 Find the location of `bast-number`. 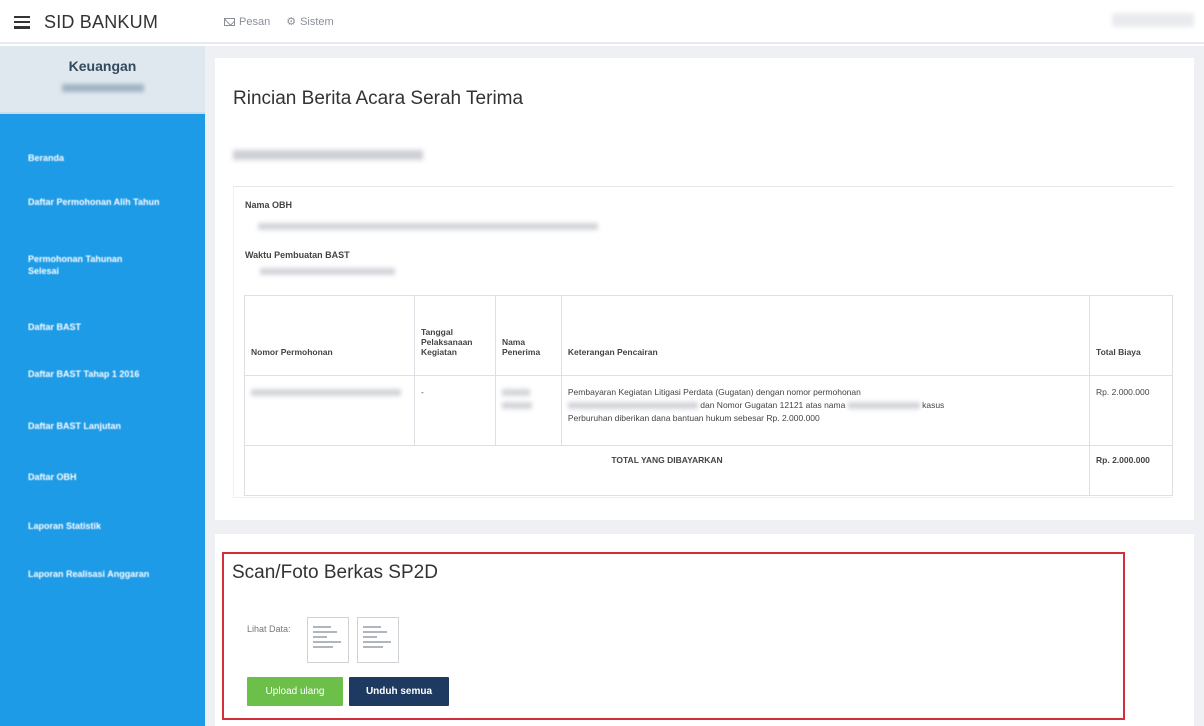

bast-number is located at coordinates (328, 155).